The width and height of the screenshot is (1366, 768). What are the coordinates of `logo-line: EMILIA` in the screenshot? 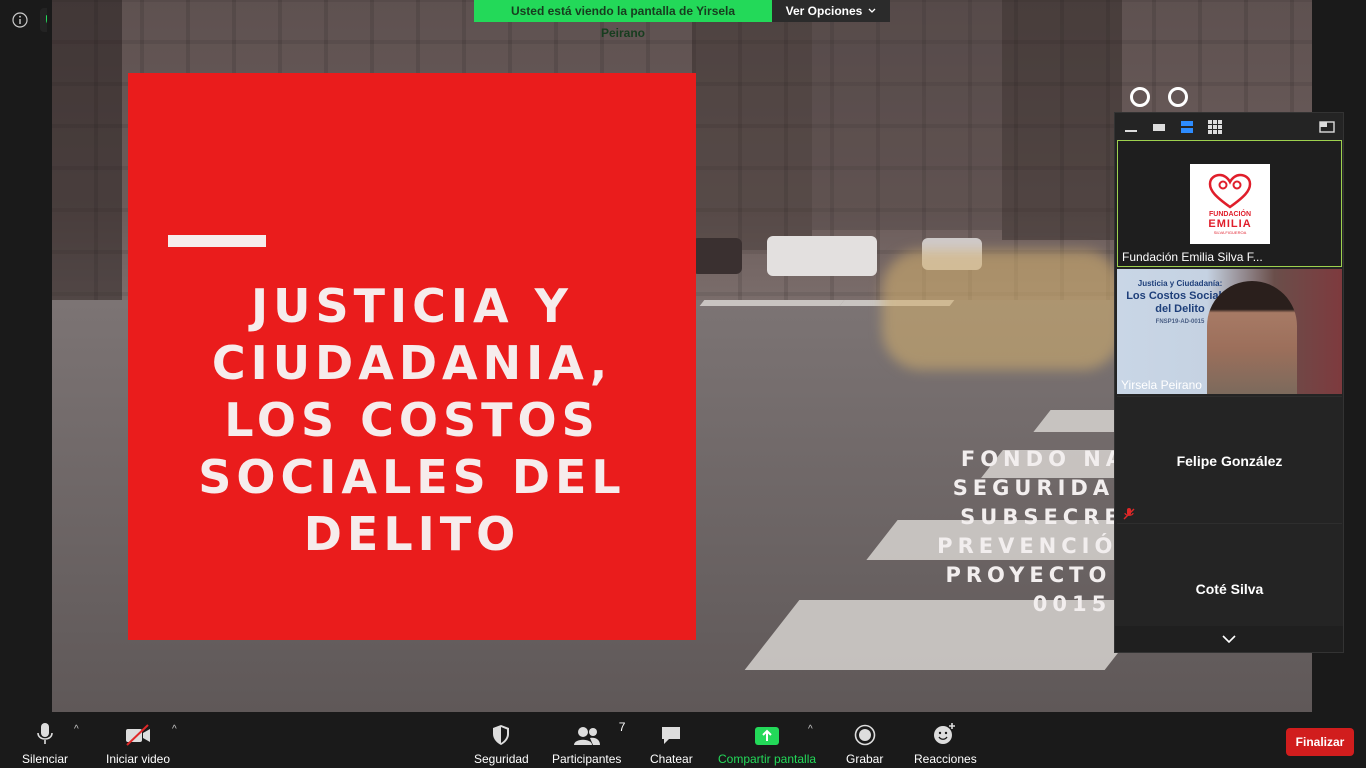 It's located at (1230, 224).